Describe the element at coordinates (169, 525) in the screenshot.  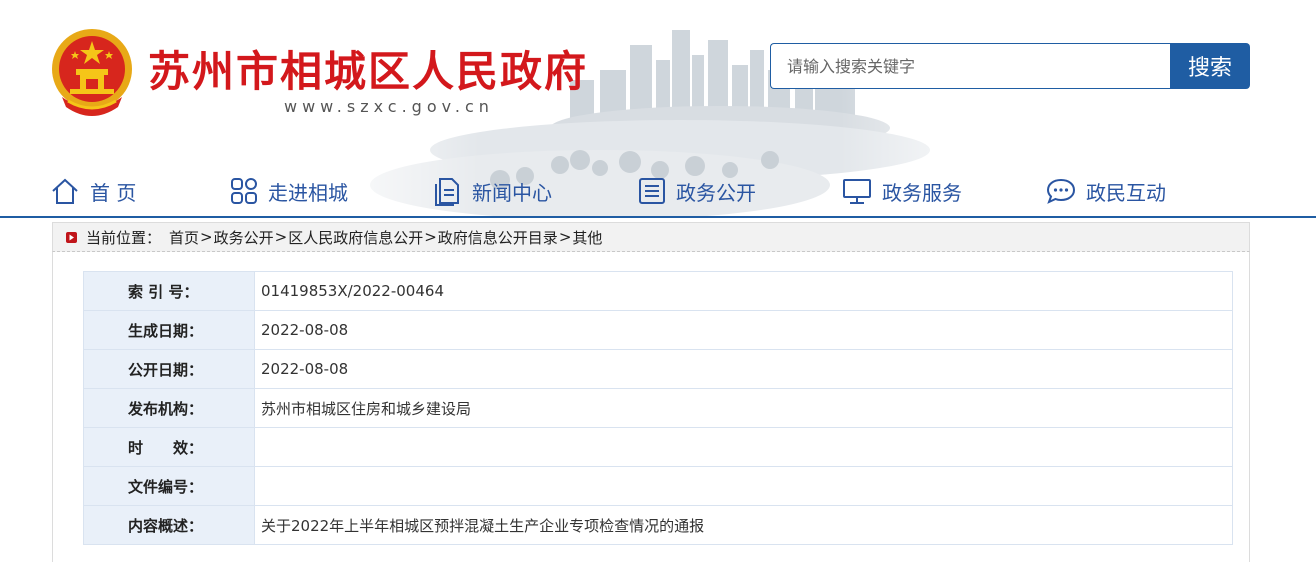
I see `summary-label: 内容概述：` at that location.